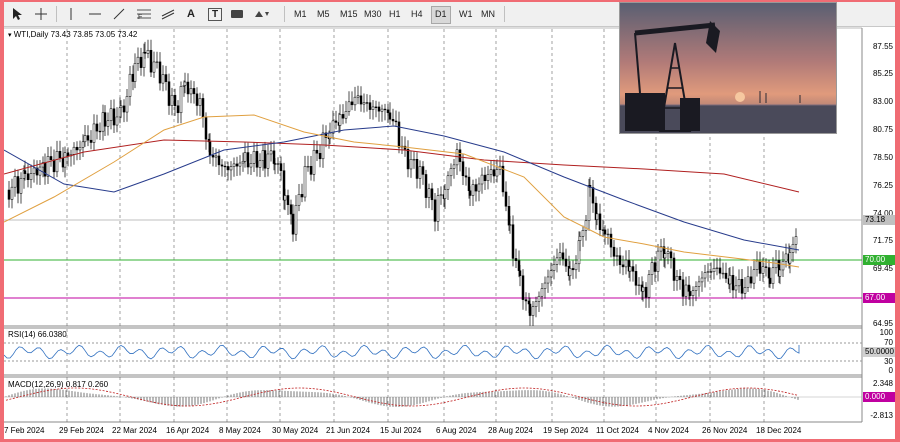  What do you see at coordinates (73, 34) in the screenshot?
I see `chart-symbol-header: ▾ WTI,Daily 73.43 73.85 73.05 73.42` at bounding box center [73, 34].